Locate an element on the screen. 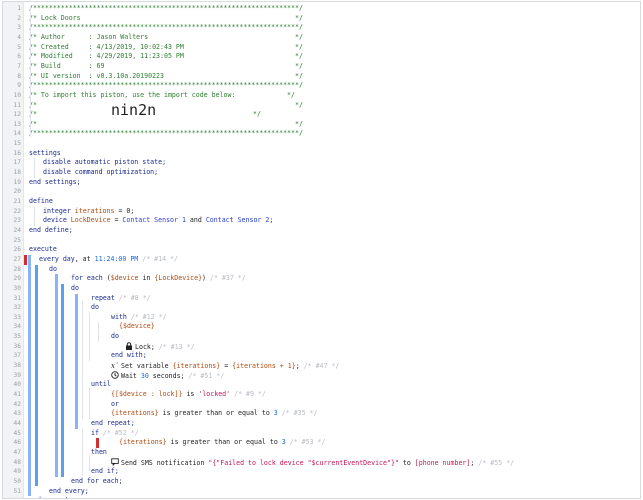  line-number: 23 is located at coordinates (17, 221).